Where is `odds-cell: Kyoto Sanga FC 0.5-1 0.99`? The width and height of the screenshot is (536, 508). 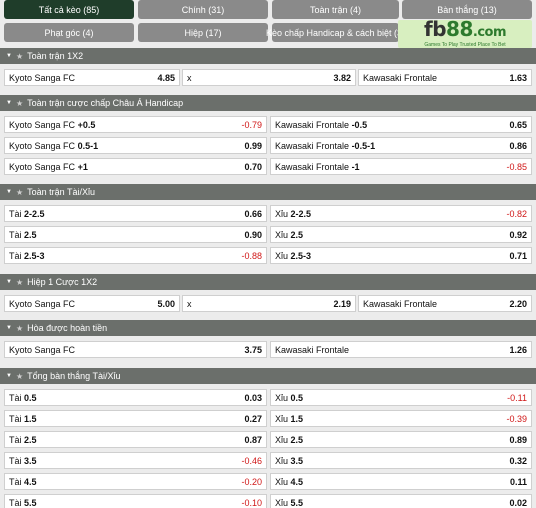 odds-cell: Kyoto Sanga FC 0.5-1 0.99 is located at coordinates (135, 145).